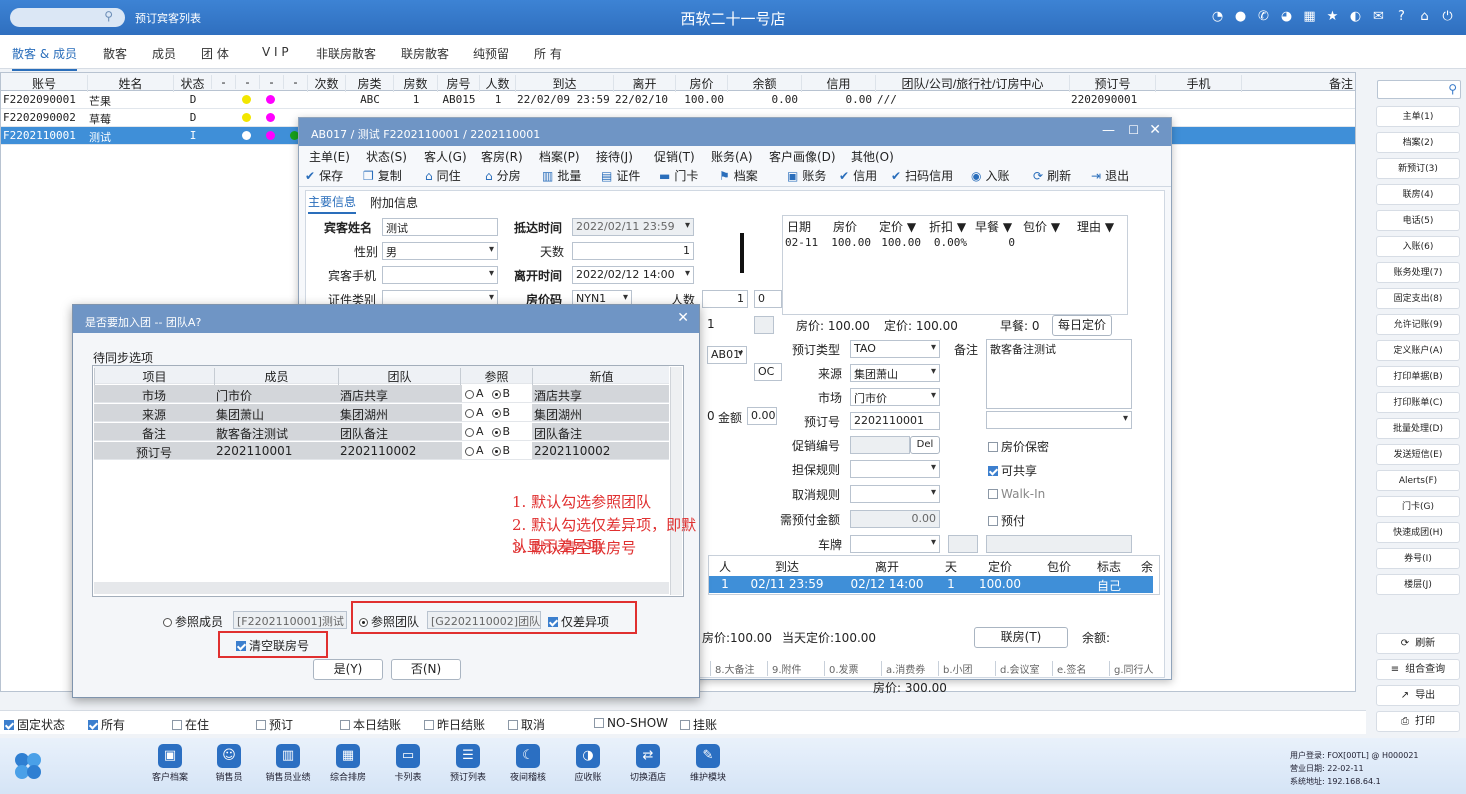 The image size is (1466, 794). I want to click on days-input: 1, so click(633, 251).